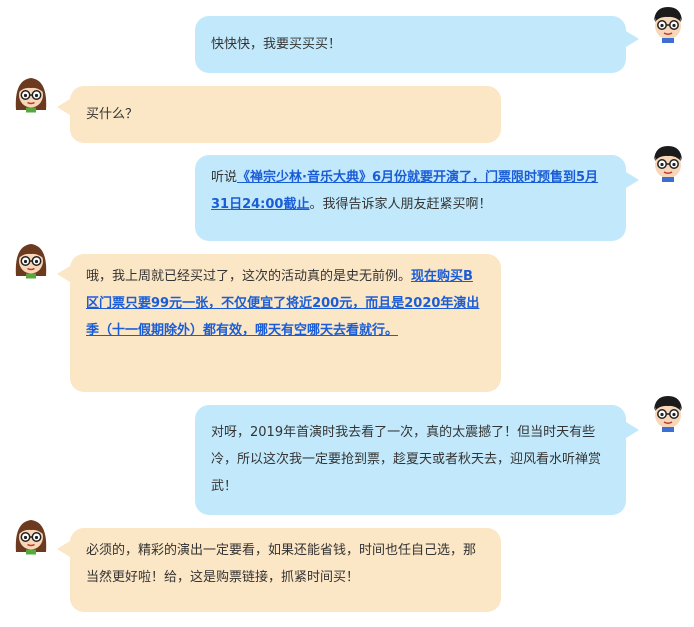  What do you see at coordinates (400, 204) in the screenshot?
I see `message-text: 。我得告诉家人朋友赶紧买啊！` at bounding box center [400, 204].